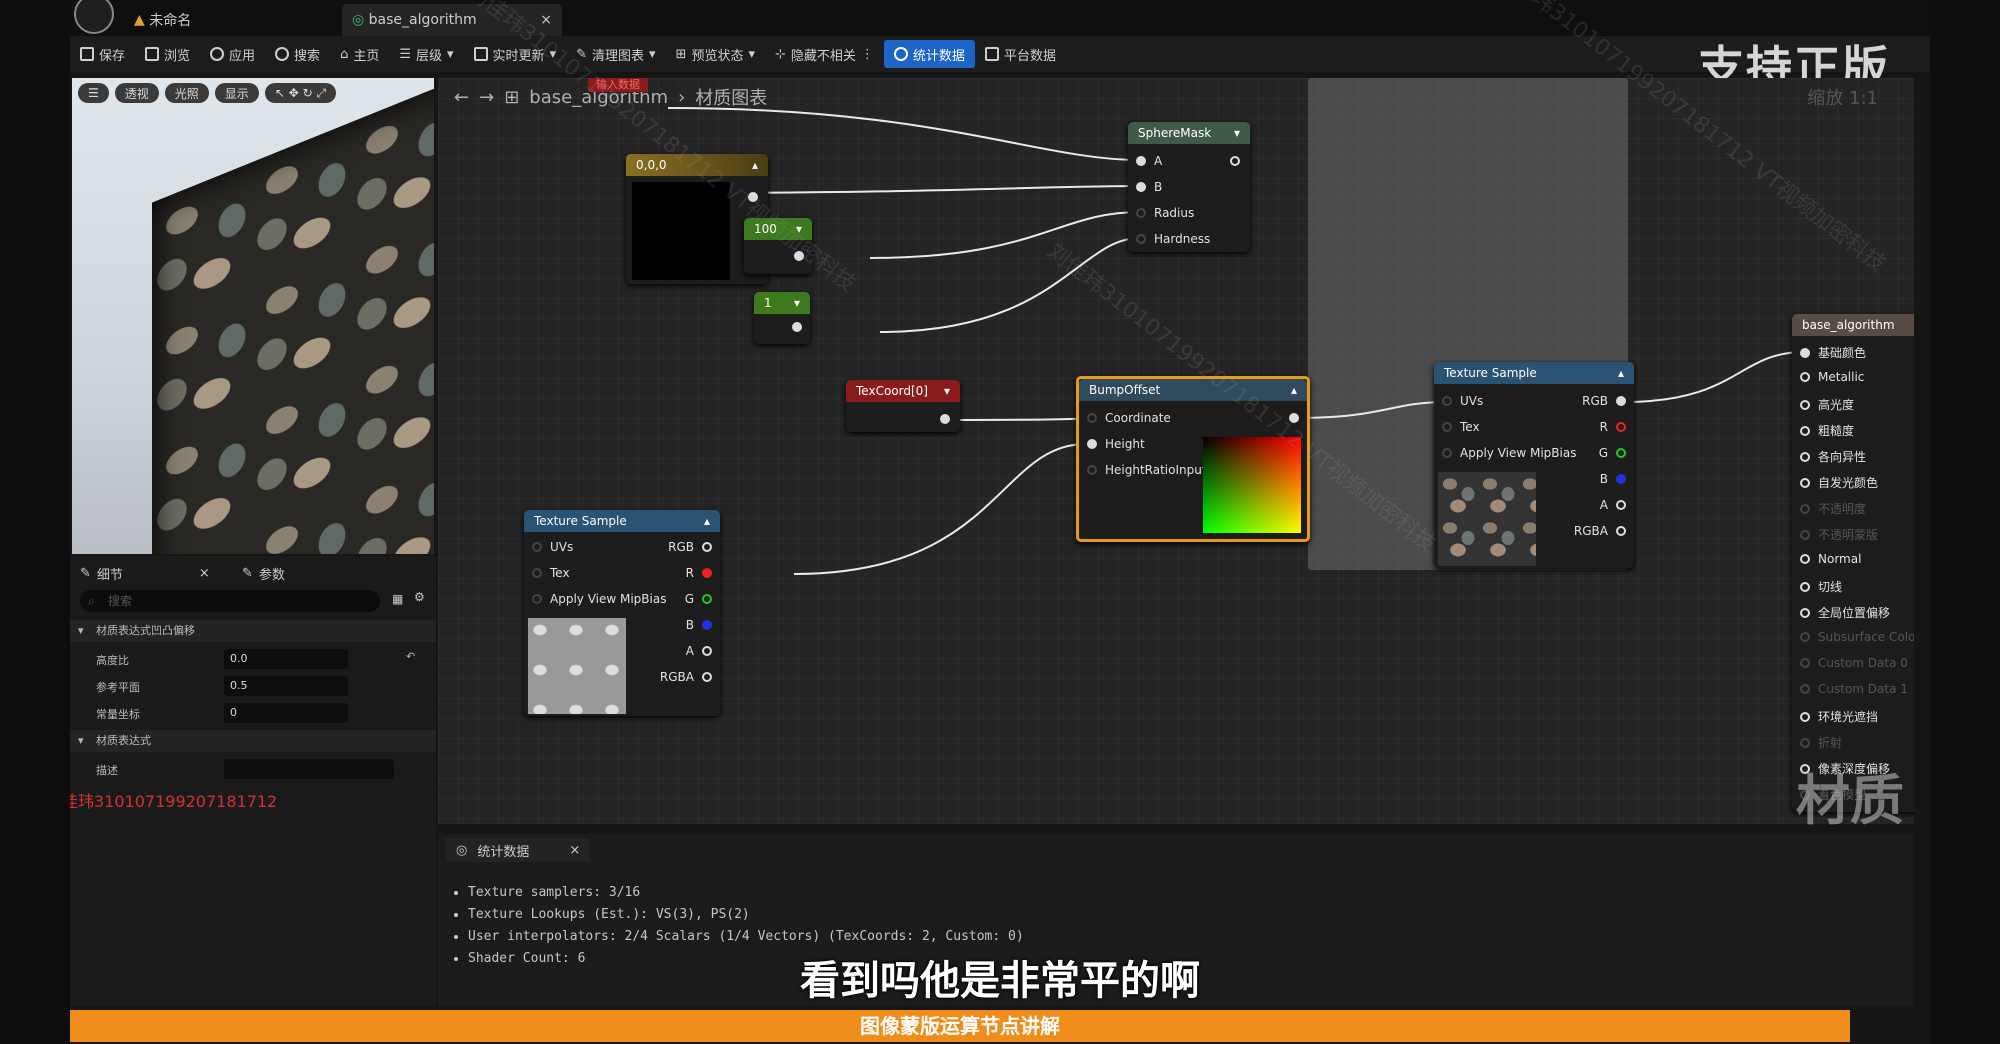 Image resolution: width=2000 pixels, height=1044 pixels. What do you see at coordinates (1821, 586) in the screenshot?
I see `result-pin: 切线` at bounding box center [1821, 586].